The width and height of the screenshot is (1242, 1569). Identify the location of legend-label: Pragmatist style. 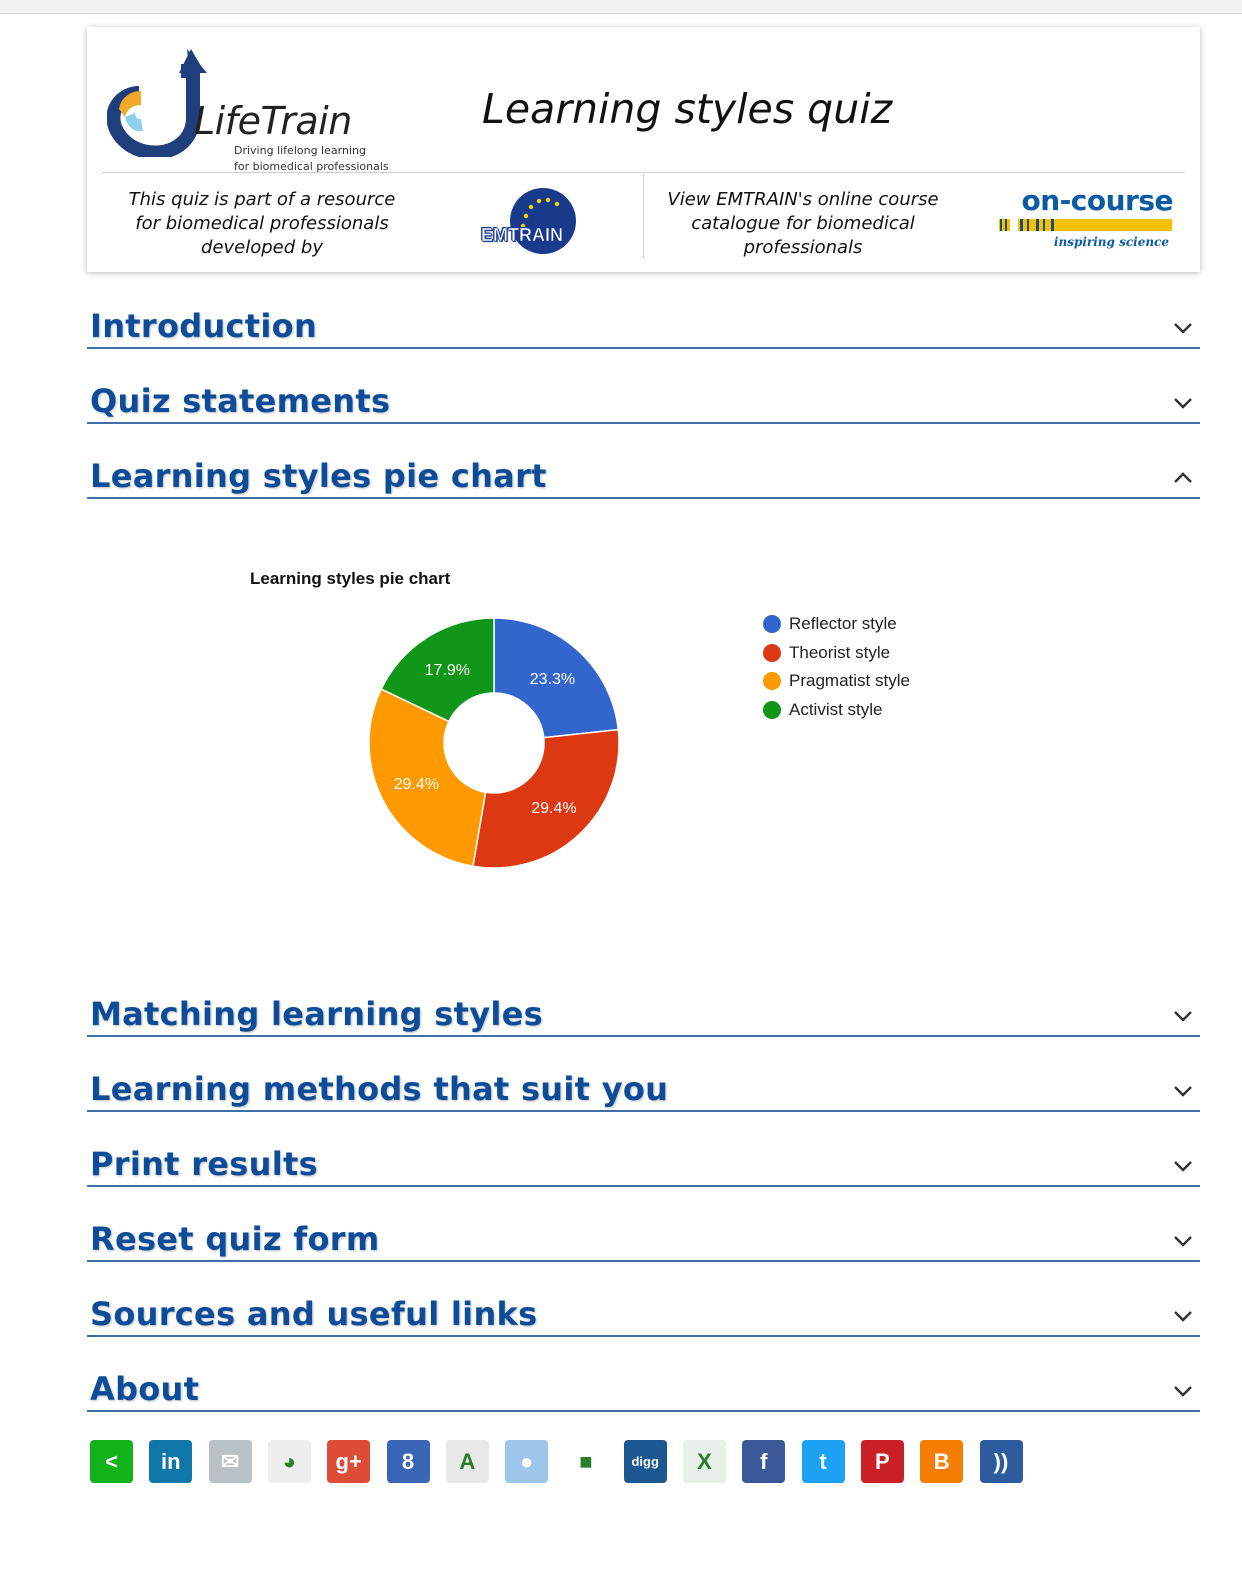
(849, 680).